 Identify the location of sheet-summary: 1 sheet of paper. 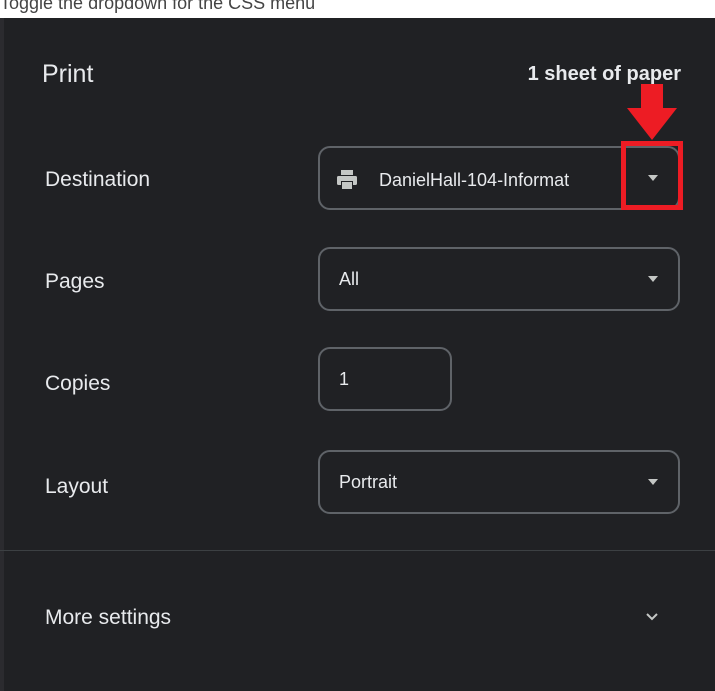
(604, 74).